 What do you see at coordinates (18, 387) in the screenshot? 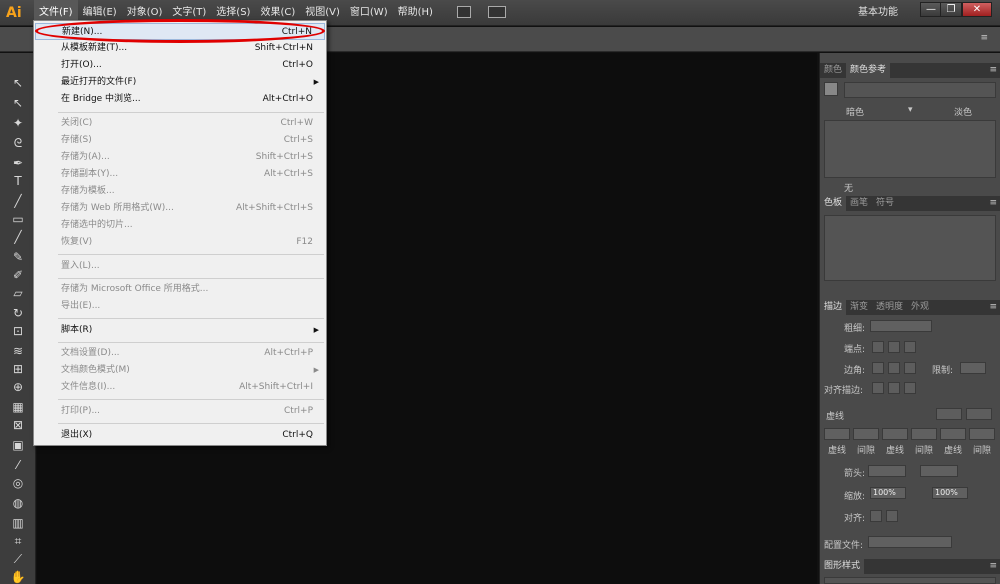
I see `shape-builder-tool-icon: ⊕` at bounding box center [18, 387].